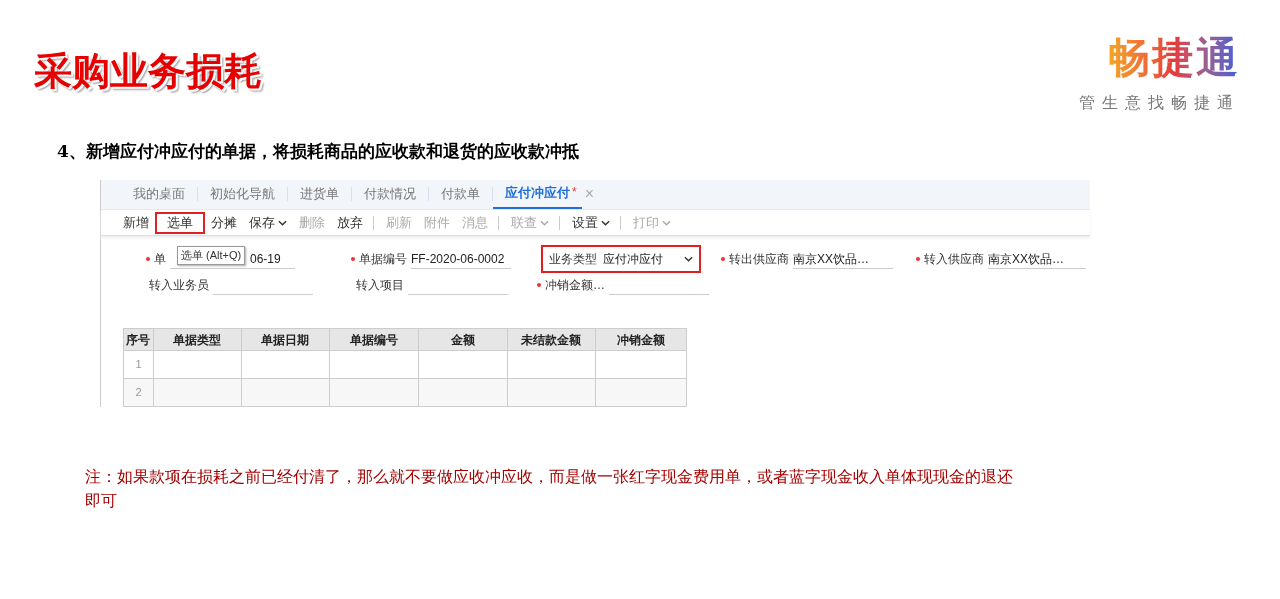  Describe the element at coordinates (552, 339) in the screenshot. I see `column-header: 未结款金额` at that location.